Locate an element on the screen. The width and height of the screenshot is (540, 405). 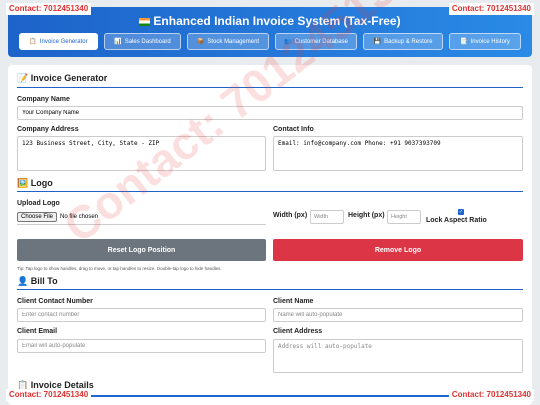
contact-badge-top-right: Contact: 7012451340 is located at coordinates (491, 9).